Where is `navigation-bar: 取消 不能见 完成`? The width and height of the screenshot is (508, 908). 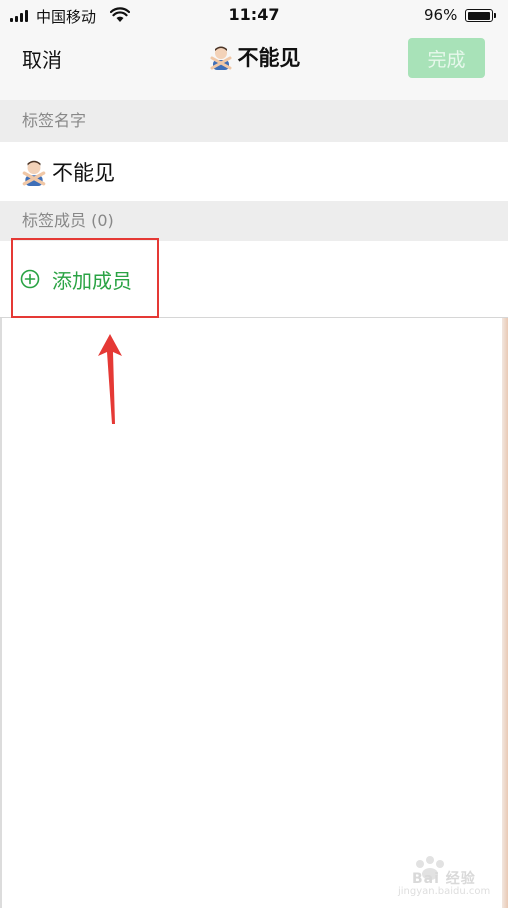 navigation-bar: 取消 不能见 完成 is located at coordinates (254, 67).